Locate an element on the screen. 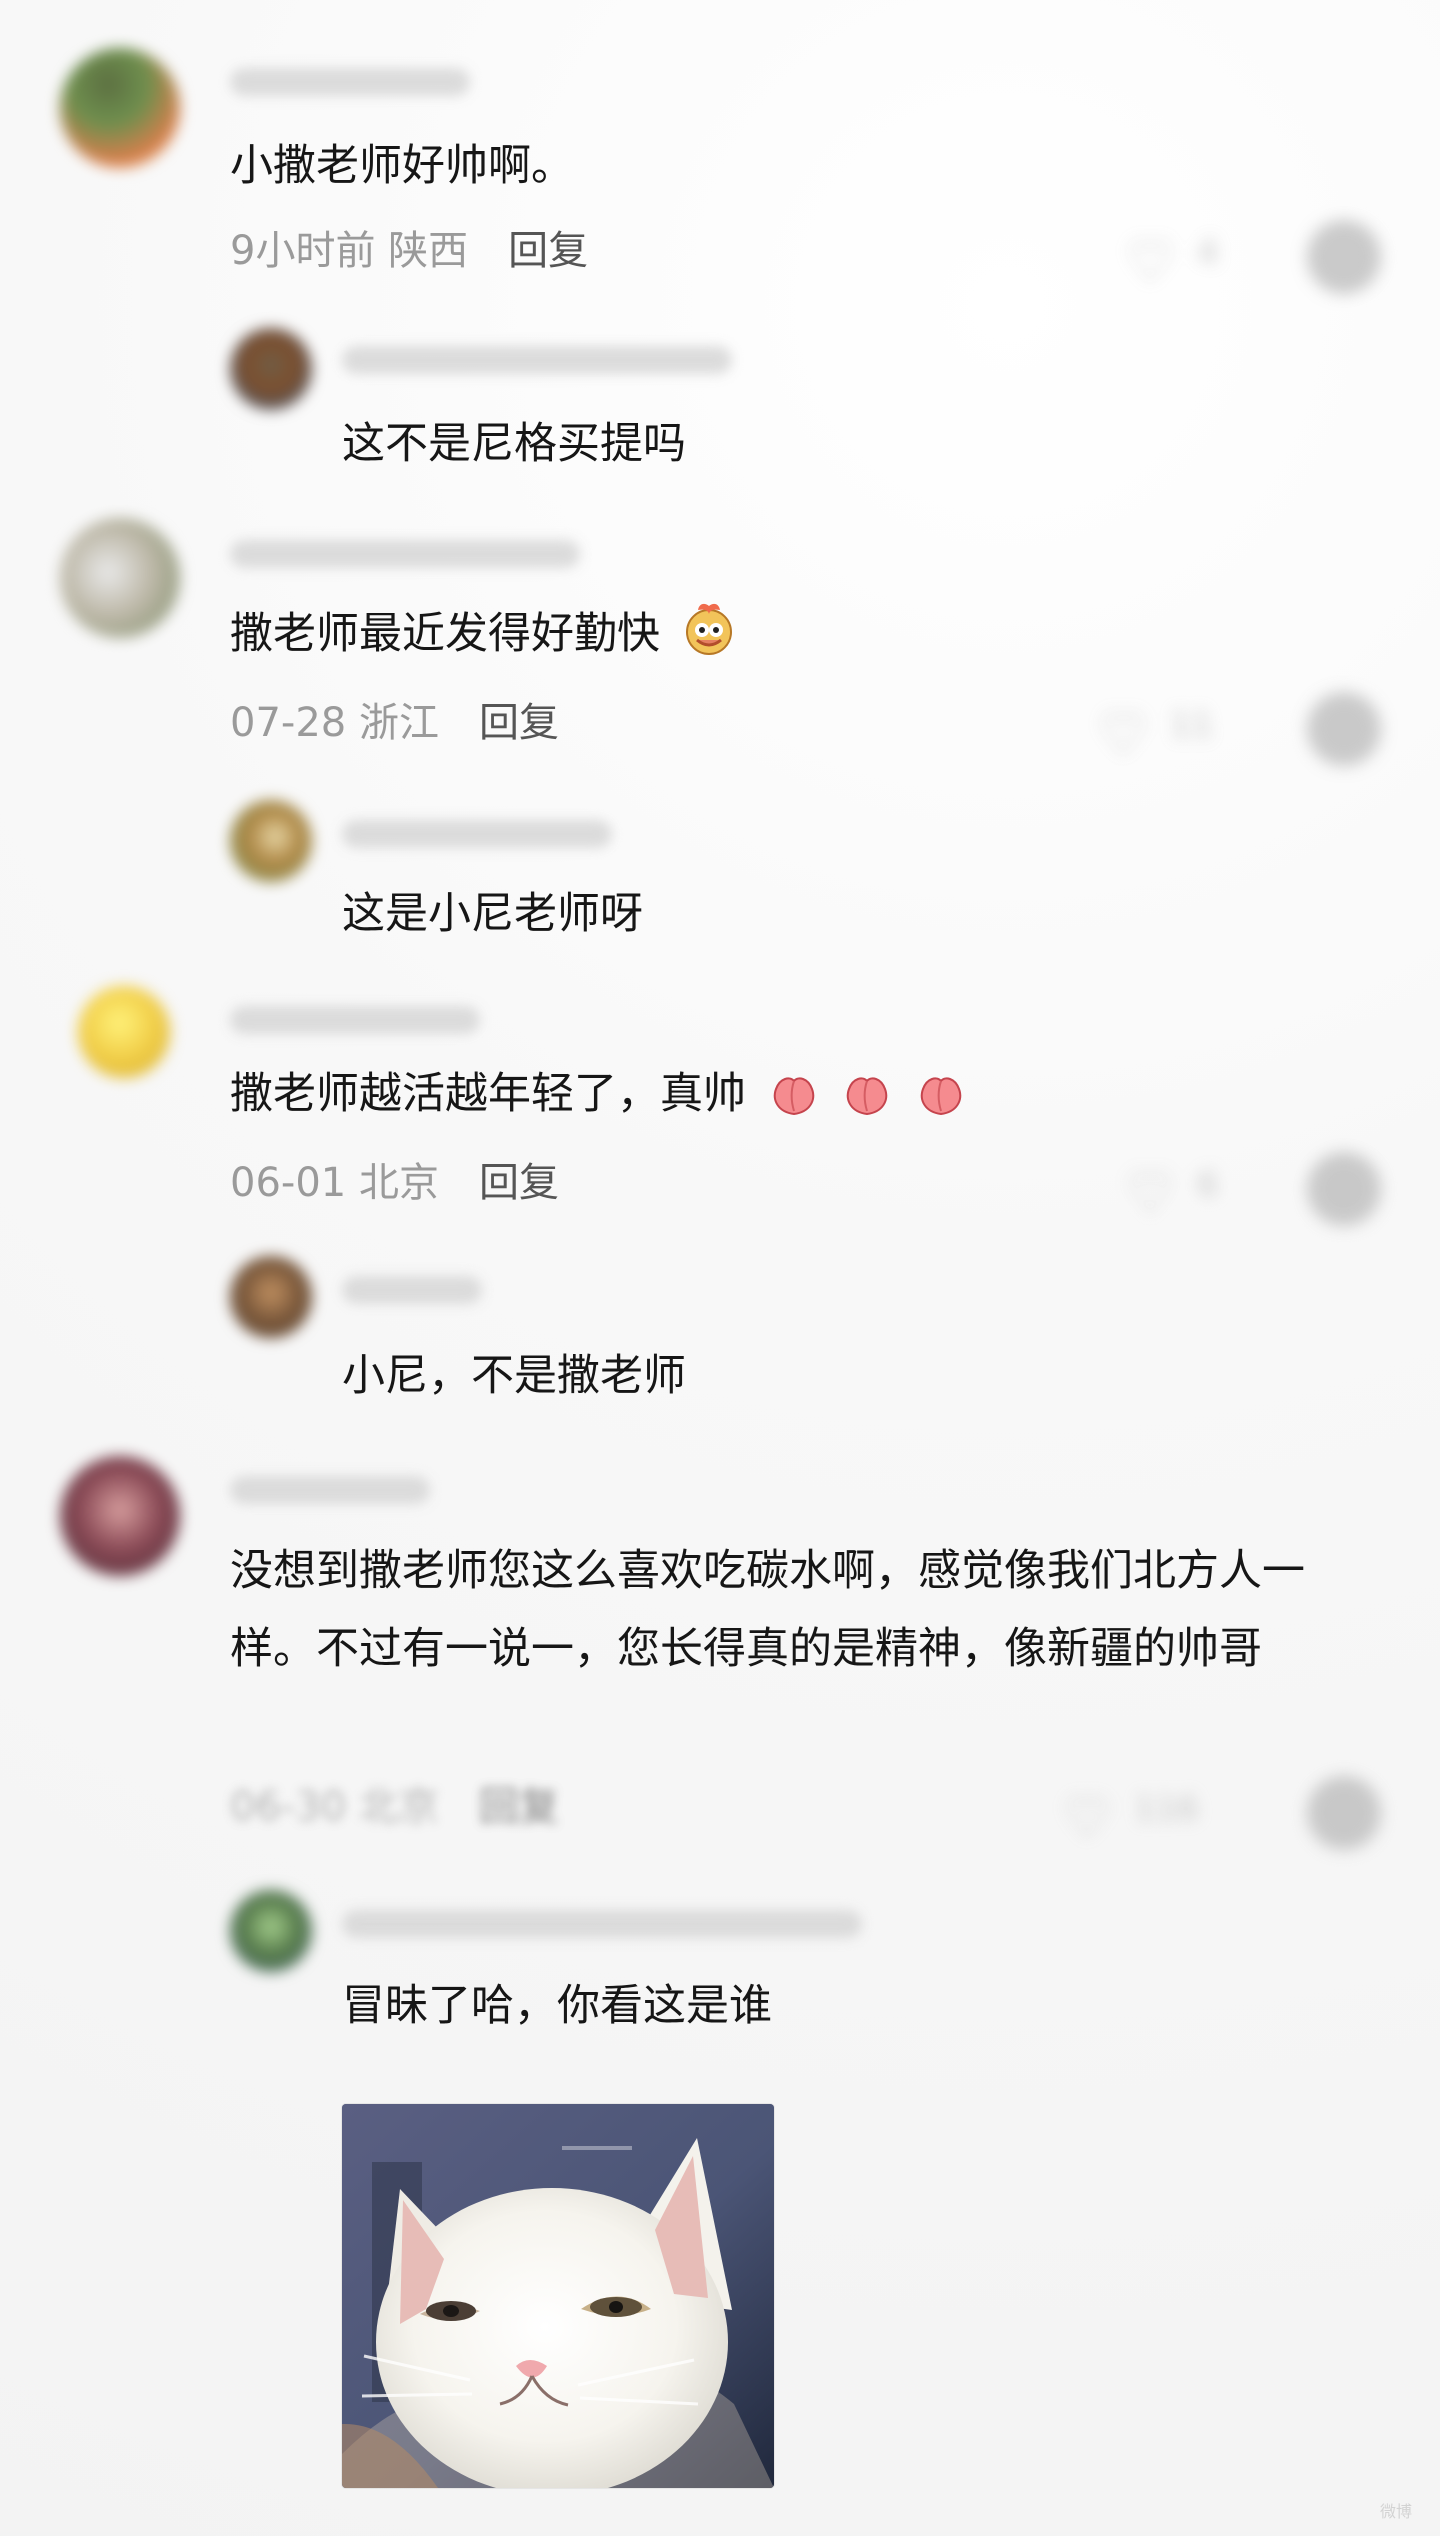 Image resolution: width=1440 pixels, height=2536 pixels. comment-meta: 07-28 浙江 回复 is located at coordinates (394, 719).